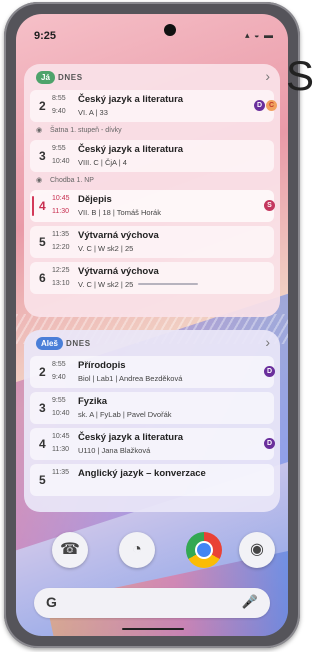  What do you see at coordinates (204, 550) in the screenshot?
I see `chrome-app-icon` at bounding box center [204, 550].